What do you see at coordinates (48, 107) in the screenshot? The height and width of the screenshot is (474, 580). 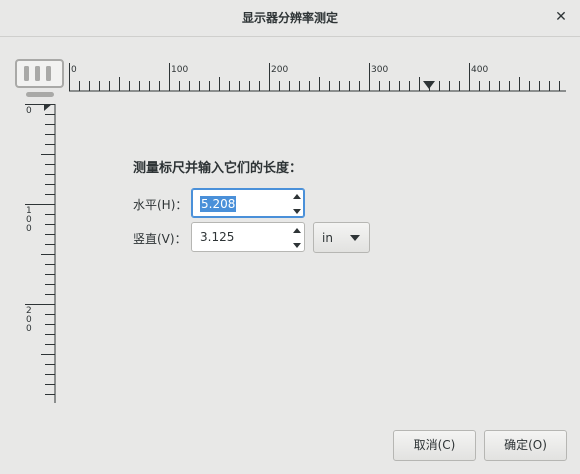 I see `ruler-corner-icon` at bounding box center [48, 107].